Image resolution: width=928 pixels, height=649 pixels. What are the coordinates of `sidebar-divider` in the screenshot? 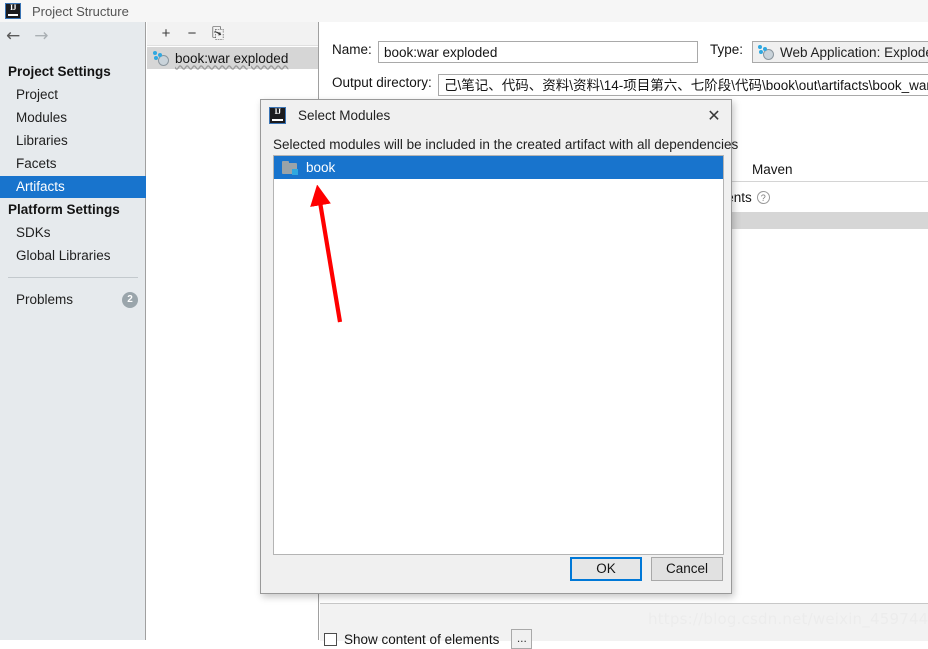 It's located at (73, 277).